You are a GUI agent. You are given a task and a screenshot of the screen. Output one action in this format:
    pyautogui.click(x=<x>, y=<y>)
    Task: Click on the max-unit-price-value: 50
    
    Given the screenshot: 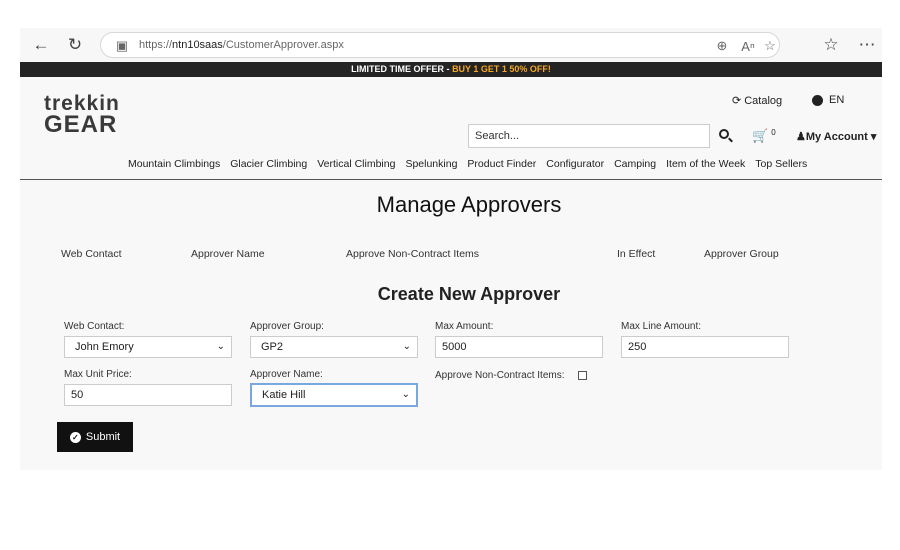 What is the action you would take?
    pyautogui.click(x=77, y=395)
    